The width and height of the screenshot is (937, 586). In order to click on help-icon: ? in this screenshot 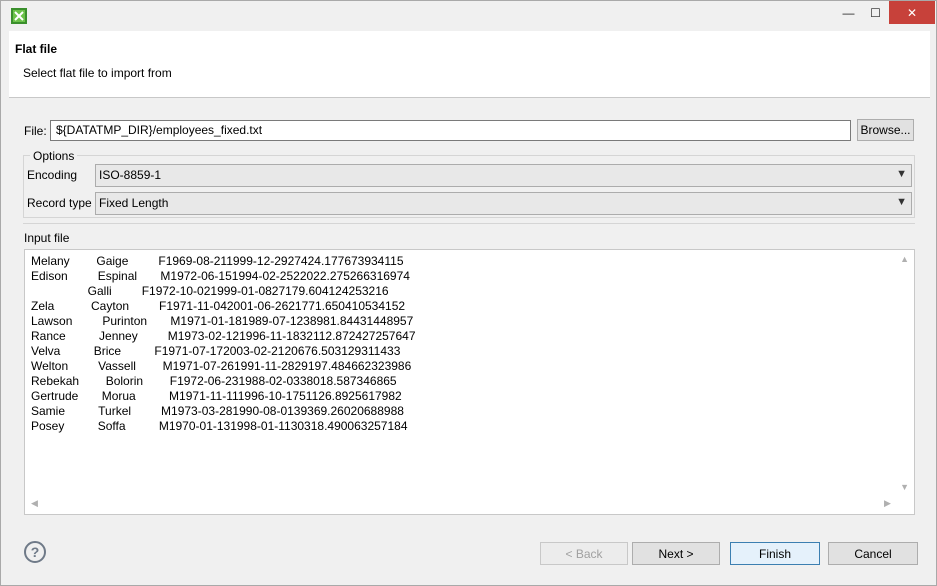, I will do `click(35, 552)`.